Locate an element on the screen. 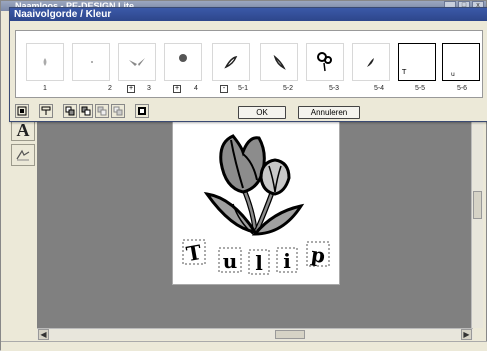 This screenshot has width=487, height=351. text-tool-button: A is located at coordinates (23, 130).